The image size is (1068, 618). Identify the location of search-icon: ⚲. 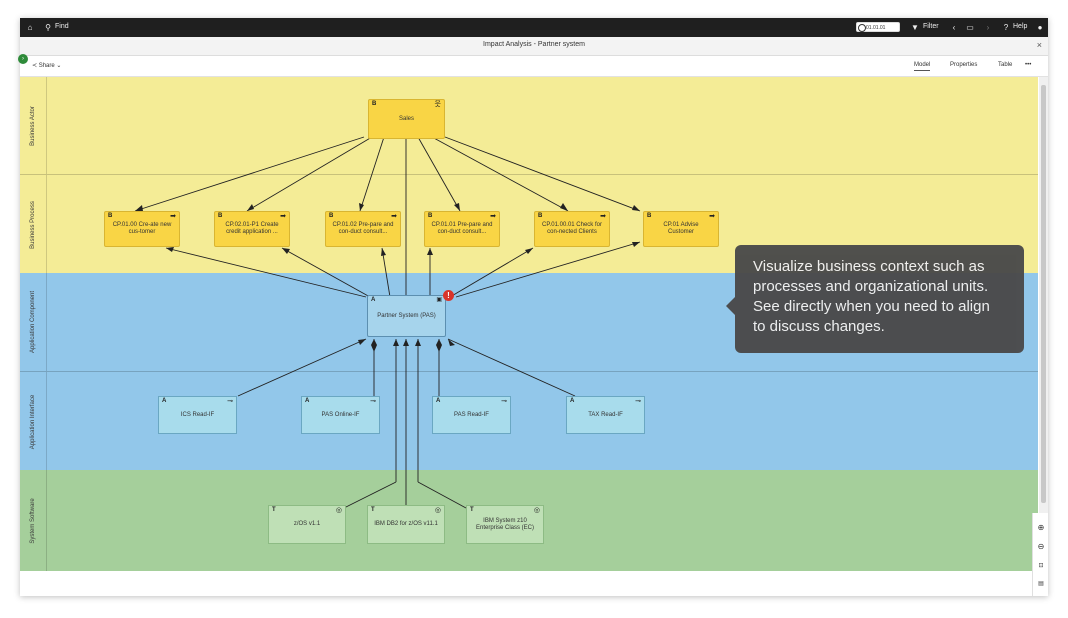
(48, 27).